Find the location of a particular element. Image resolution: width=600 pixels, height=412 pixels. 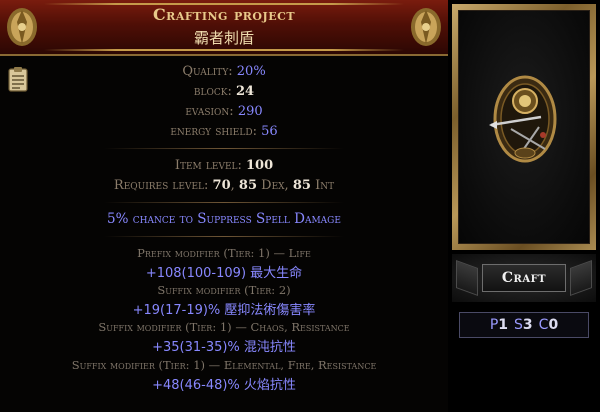

property-block: block: 24 is located at coordinates (224, 91).